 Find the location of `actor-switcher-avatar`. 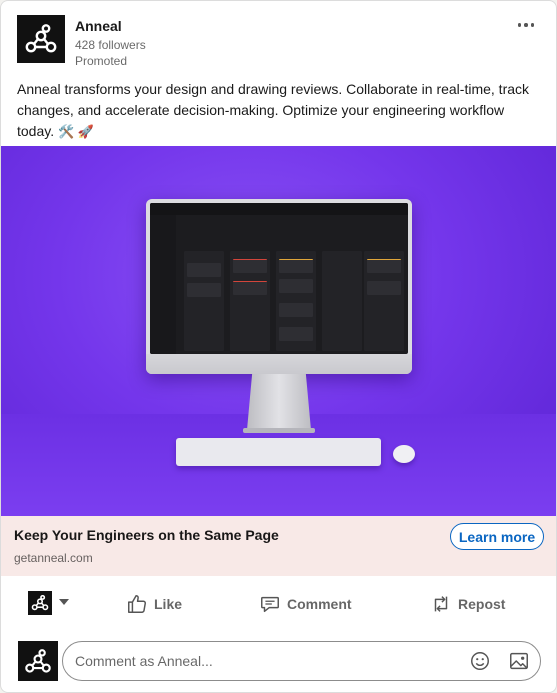

actor-switcher-avatar is located at coordinates (40, 603).